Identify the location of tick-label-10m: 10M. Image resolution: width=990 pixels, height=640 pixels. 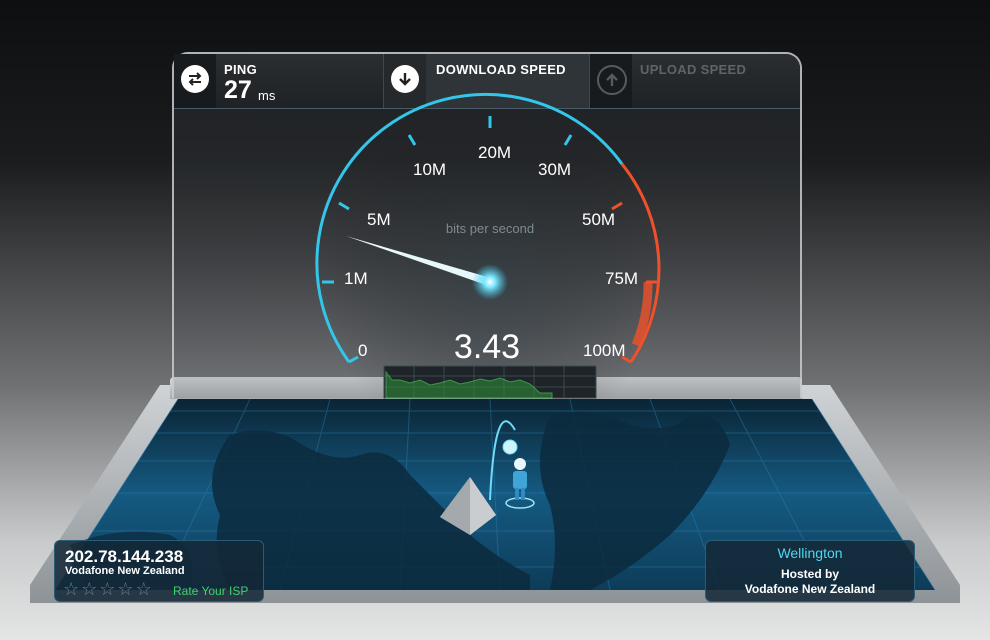
(429, 169).